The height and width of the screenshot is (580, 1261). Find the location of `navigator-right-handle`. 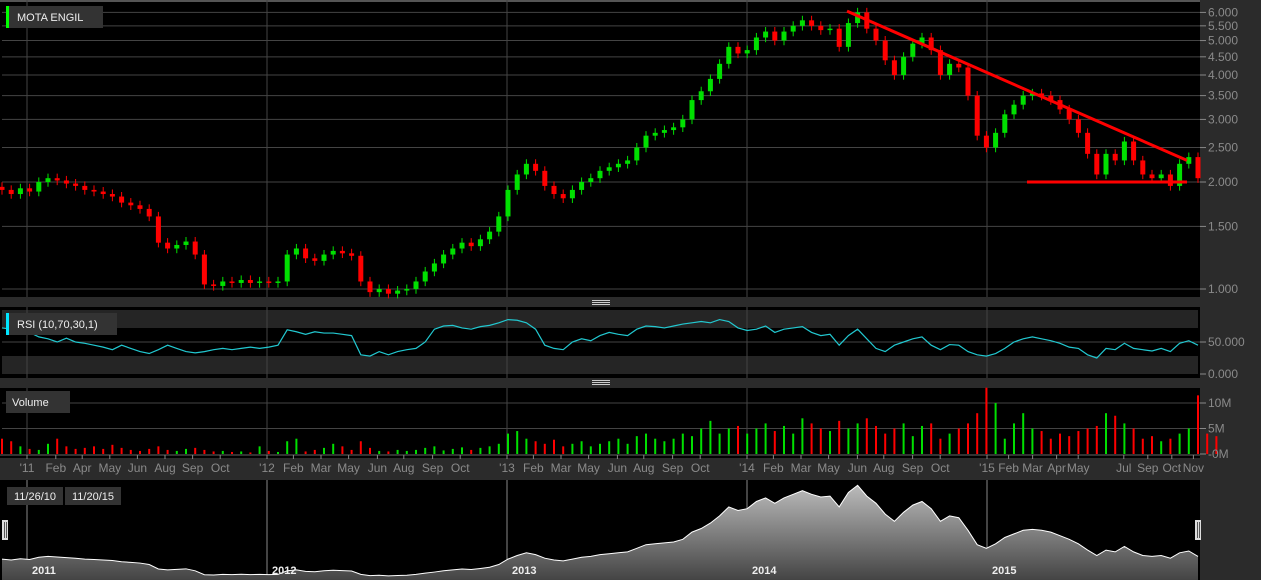

navigator-right-handle is located at coordinates (1198, 530).